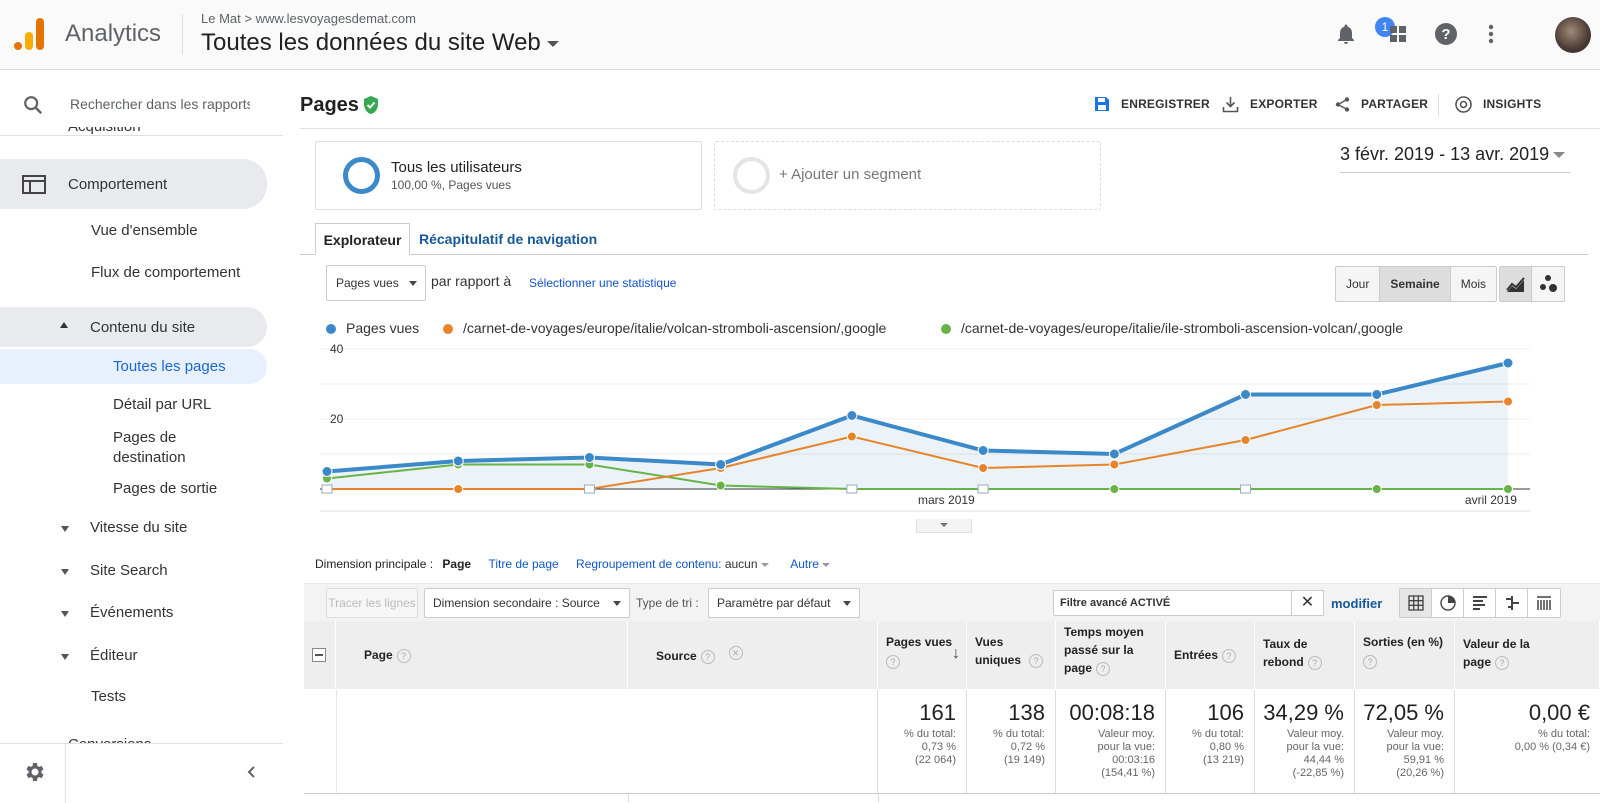 The width and height of the screenshot is (1600, 803). Describe the element at coordinates (30, 34) in the screenshot. I see `analytics-logo` at that location.